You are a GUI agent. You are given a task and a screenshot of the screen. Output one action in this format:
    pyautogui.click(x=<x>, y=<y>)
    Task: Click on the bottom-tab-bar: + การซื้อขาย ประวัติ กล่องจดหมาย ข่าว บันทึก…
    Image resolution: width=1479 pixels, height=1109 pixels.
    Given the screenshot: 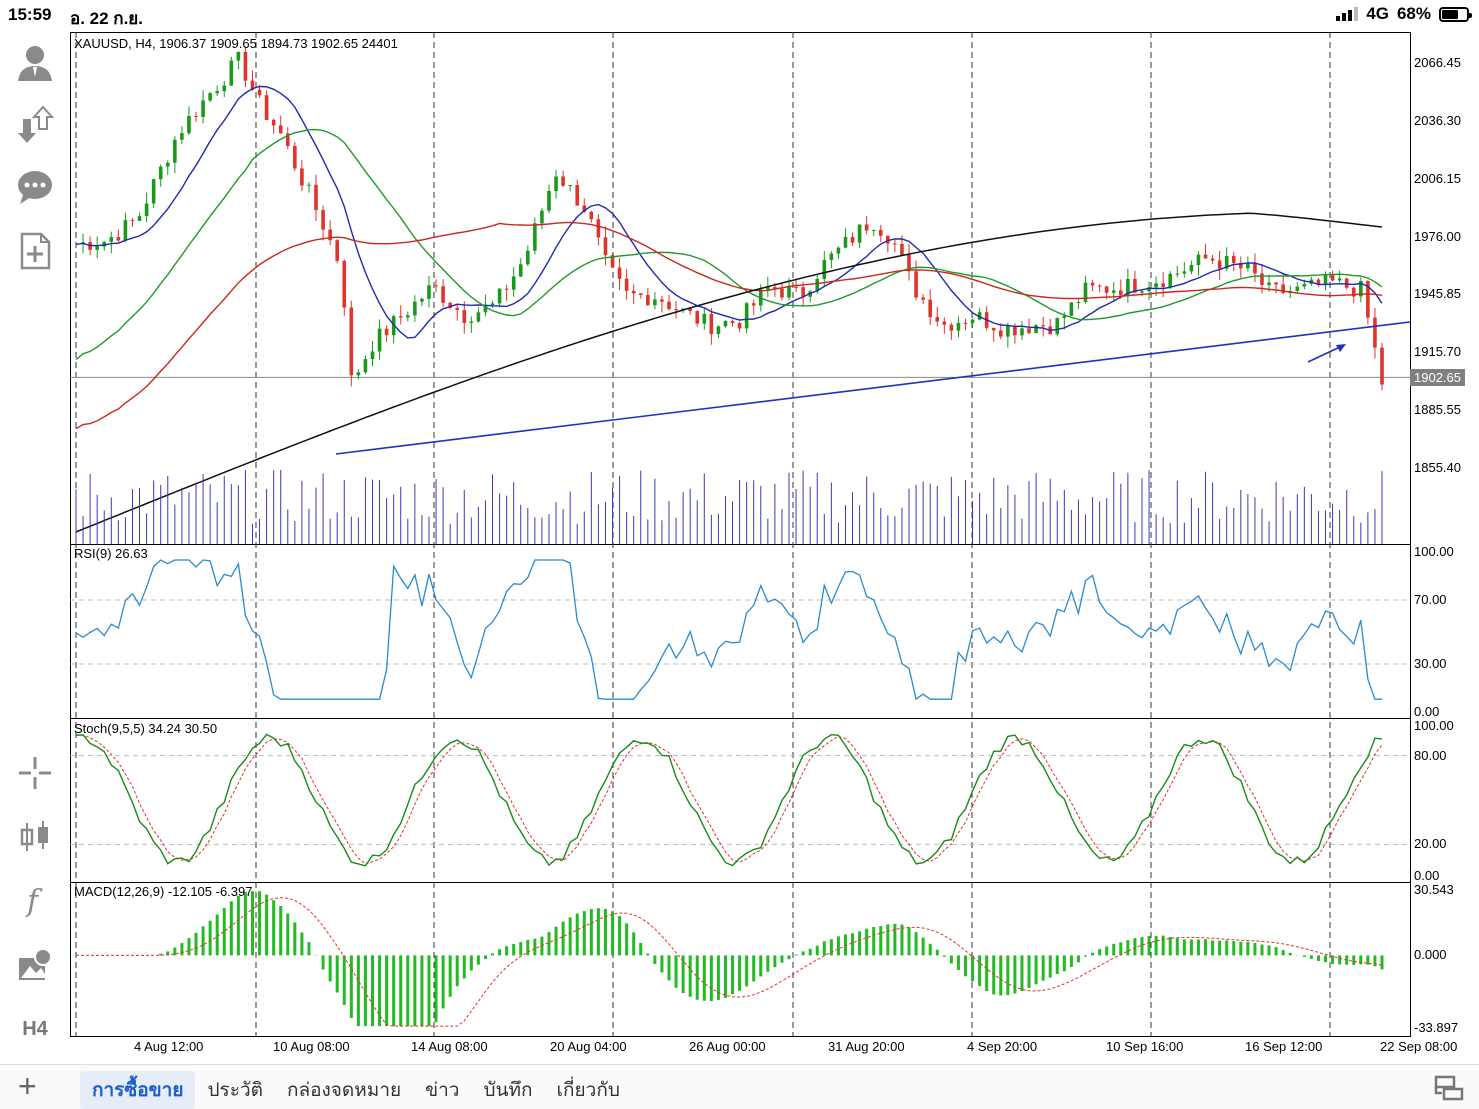 What is the action you would take?
    pyautogui.click(x=739, y=1086)
    